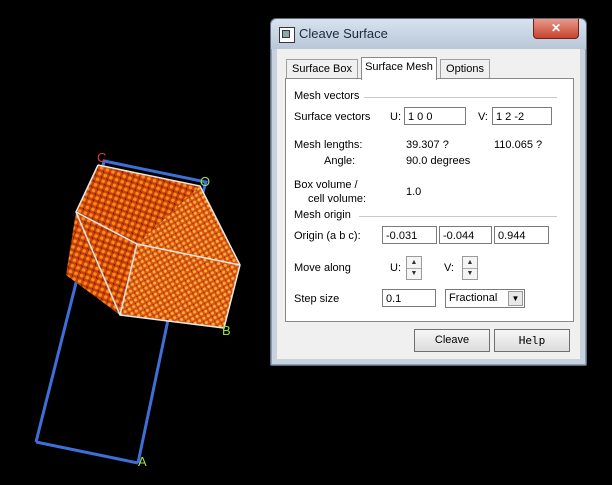 The image size is (612, 485). I want to click on mesh-length-v: 110.065 ?, so click(518, 145).